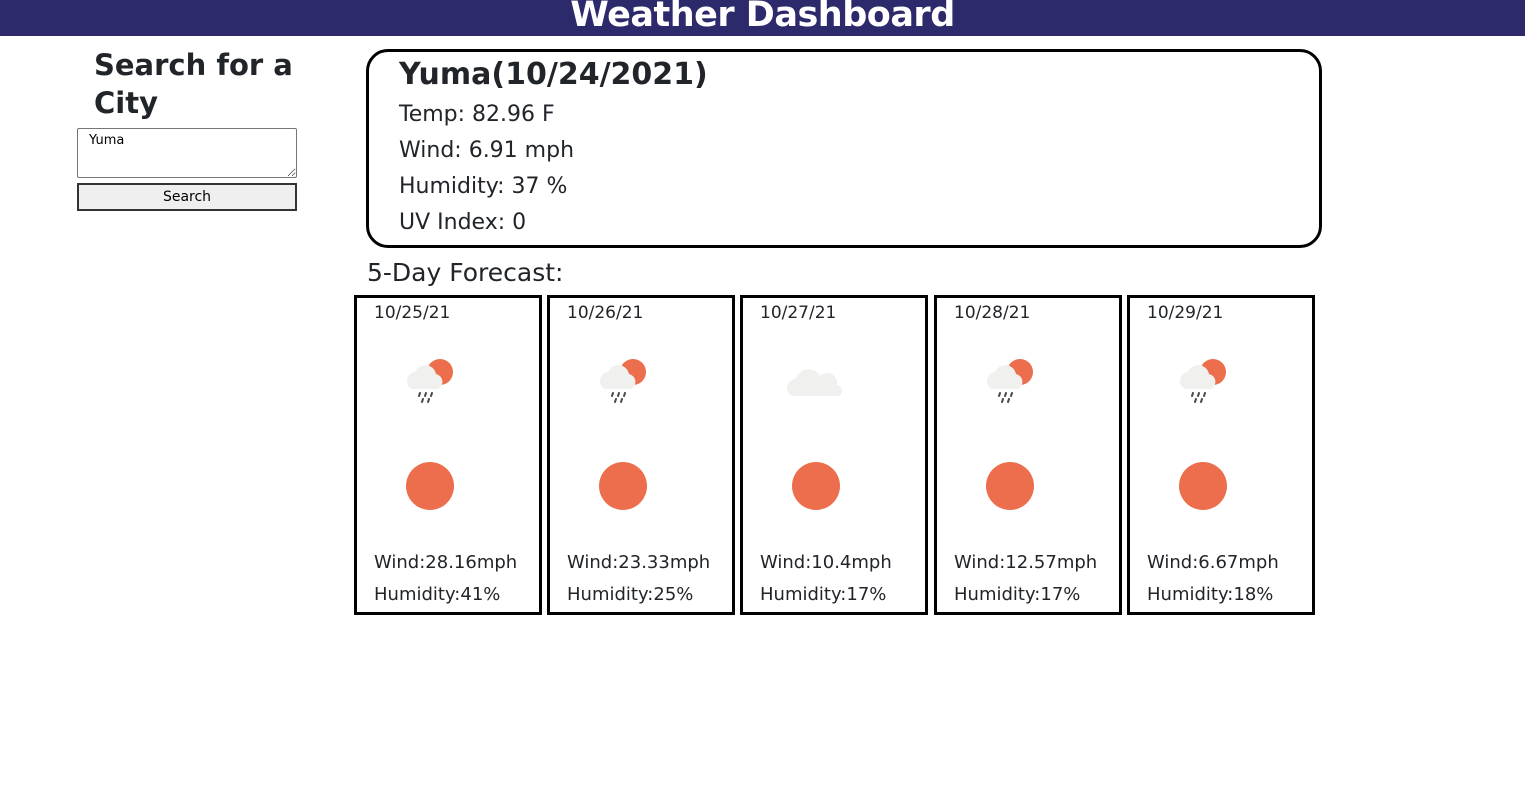  What do you see at coordinates (1221, 455) in the screenshot?
I see `forecast-card: 10/29/21 Wind:6.67mph Humidity:18%` at bounding box center [1221, 455].